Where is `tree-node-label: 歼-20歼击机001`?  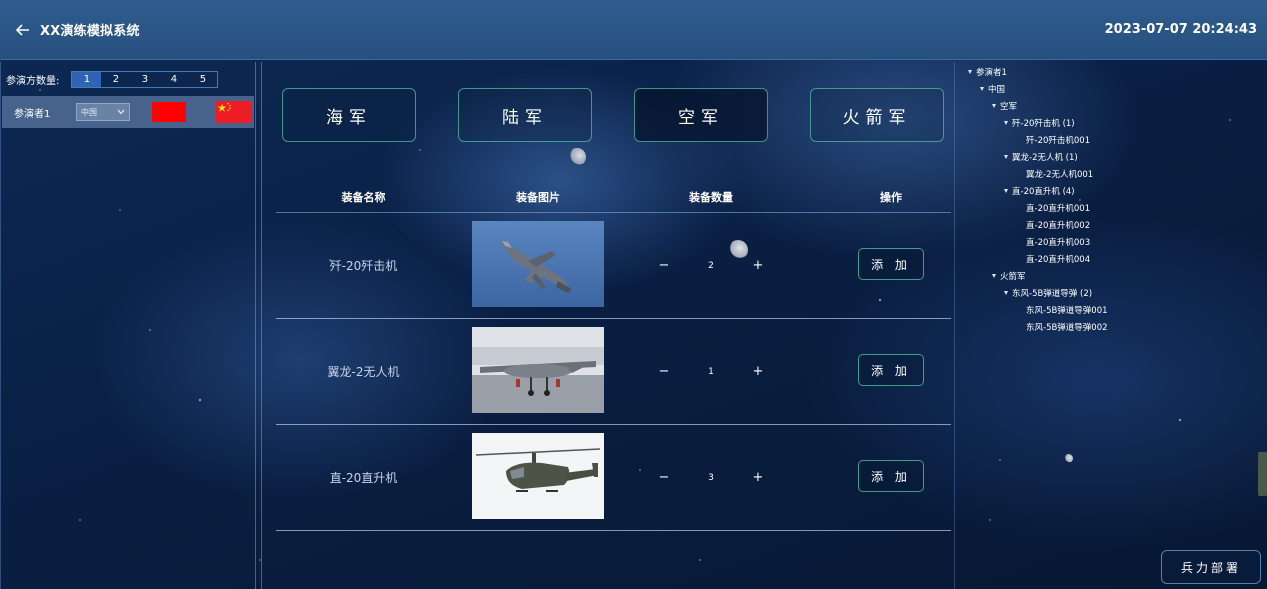
tree-node-label: 歼-20歼击机001 is located at coordinates (1058, 141).